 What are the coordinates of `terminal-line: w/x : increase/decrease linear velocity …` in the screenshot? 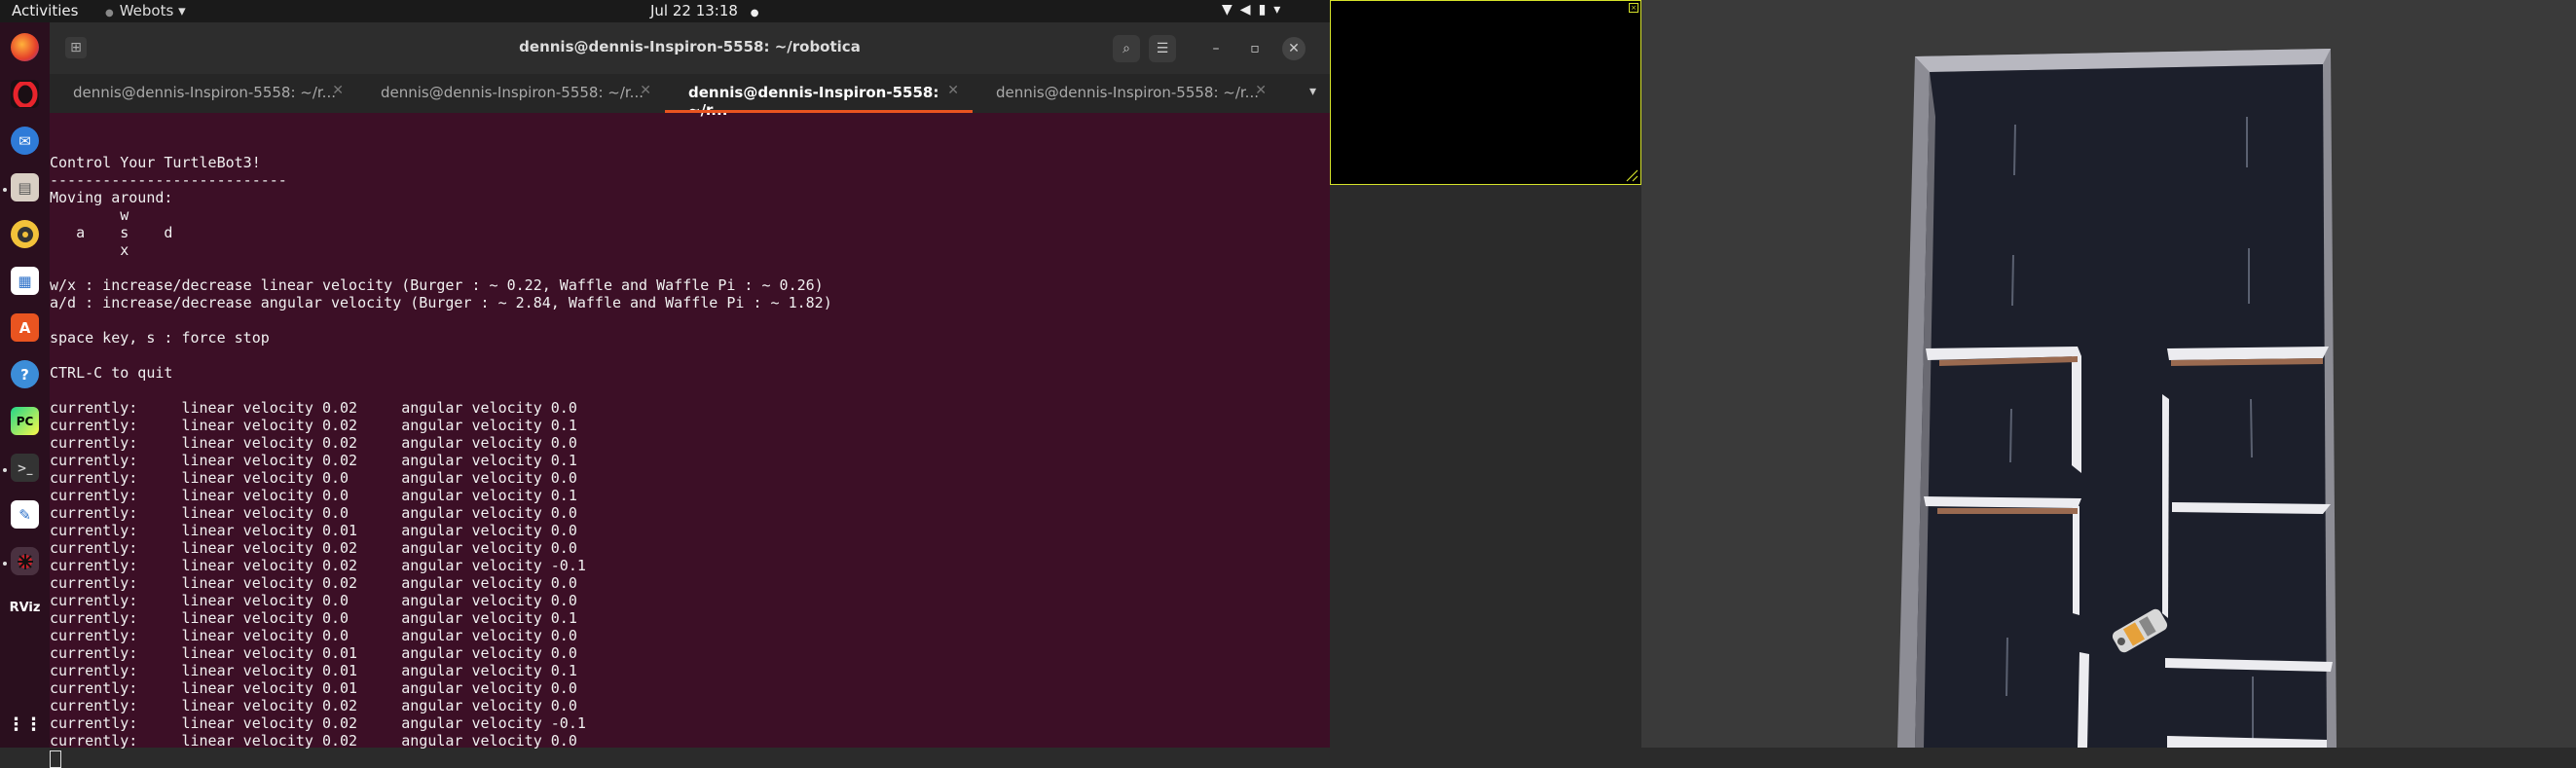 It's located at (437, 285).